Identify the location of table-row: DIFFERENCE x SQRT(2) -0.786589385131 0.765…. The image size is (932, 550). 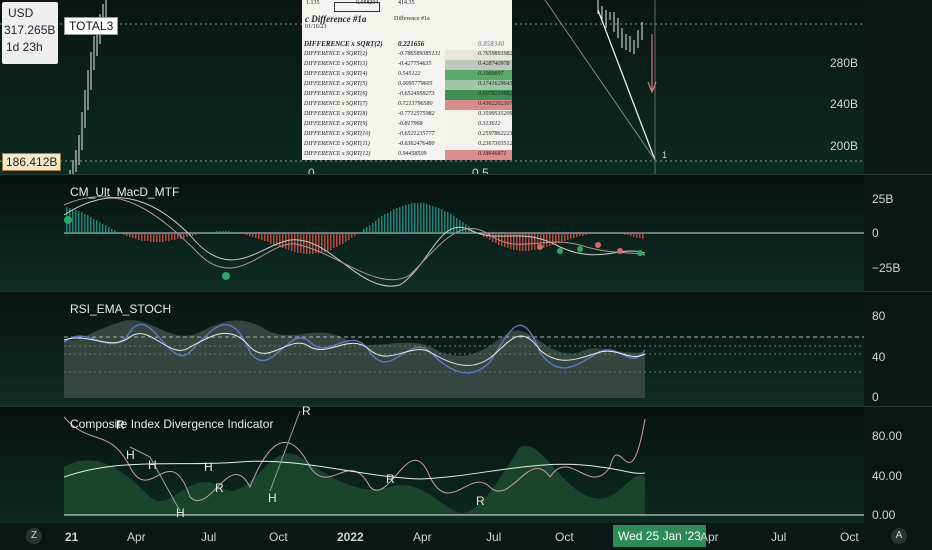
(410, 55).